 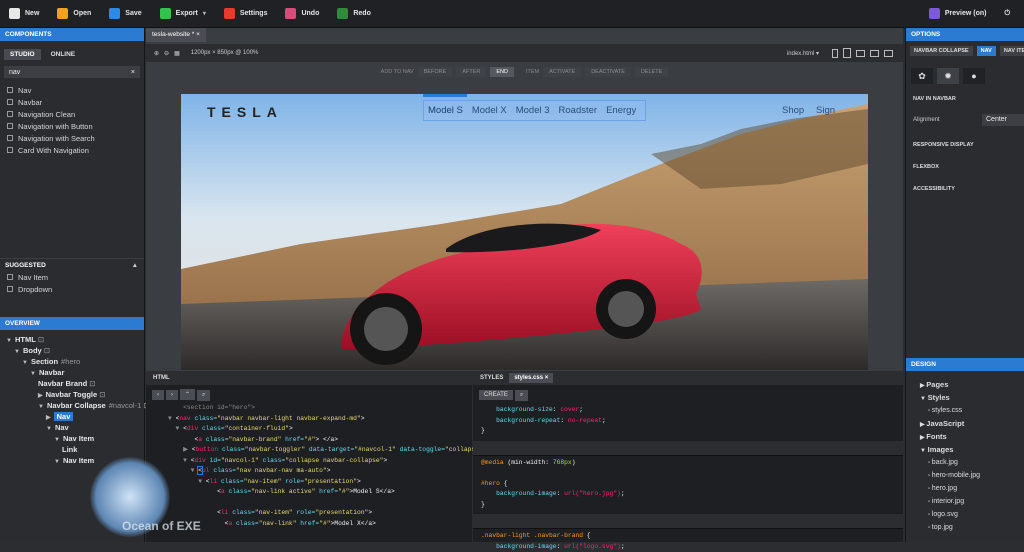 I want to click on deactivate-button: DEACTIVATE, so click(x=608, y=72).